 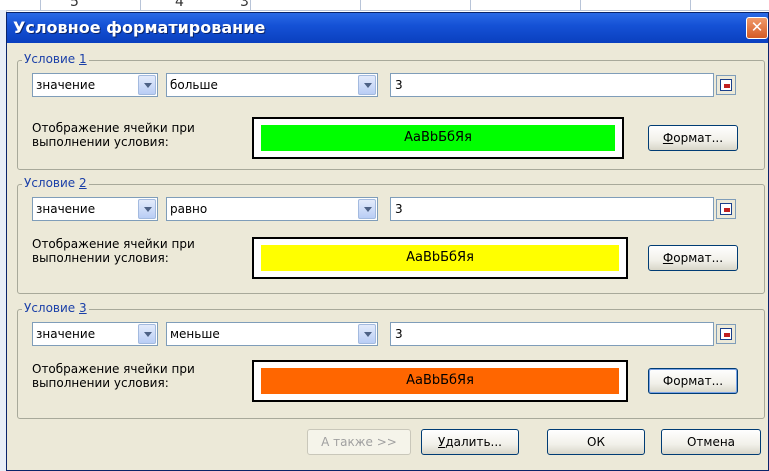 What do you see at coordinates (83, 308) in the screenshot?
I see `condition-legend-number: 3` at bounding box center [83, 308].